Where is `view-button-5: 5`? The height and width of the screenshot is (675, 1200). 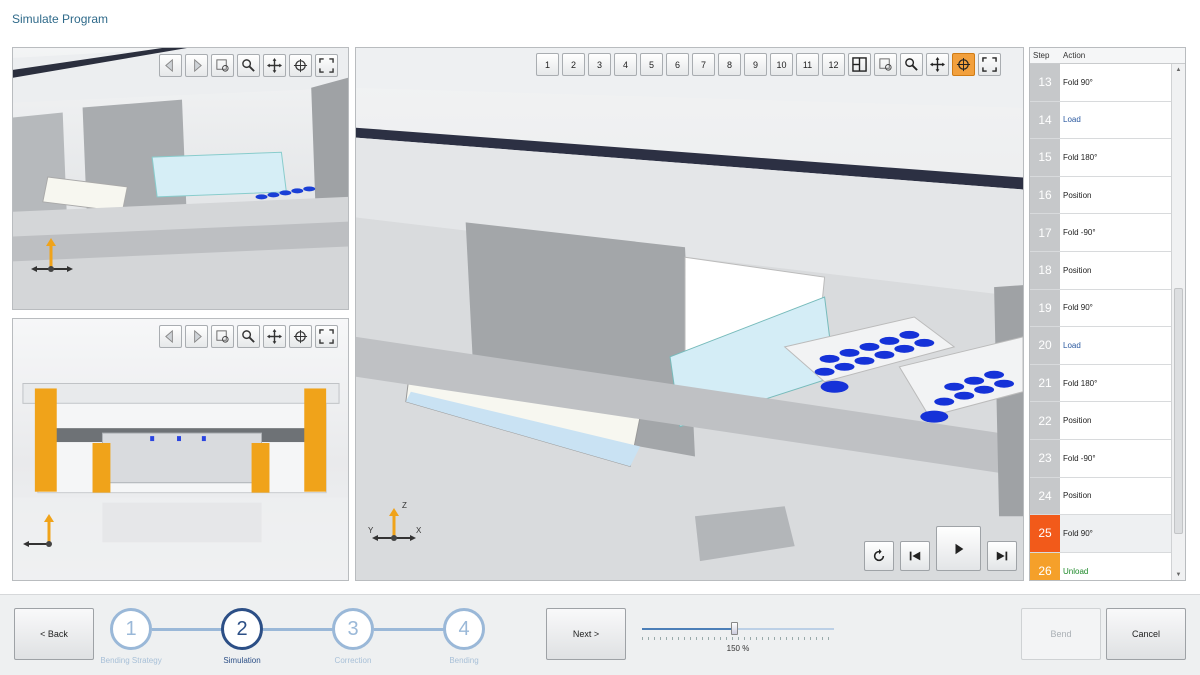
view-button-5: 5 is located at coordinates (651, 64).